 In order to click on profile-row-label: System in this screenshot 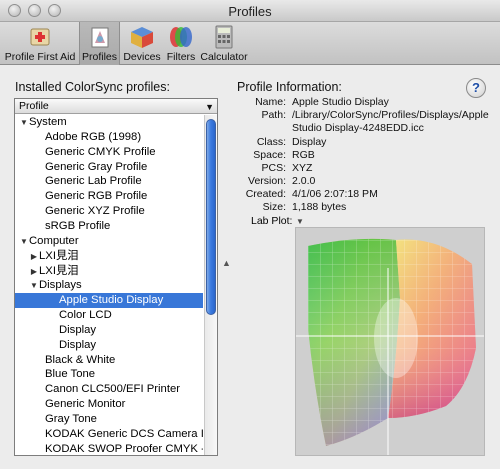, I will do `click(48, 122)`.